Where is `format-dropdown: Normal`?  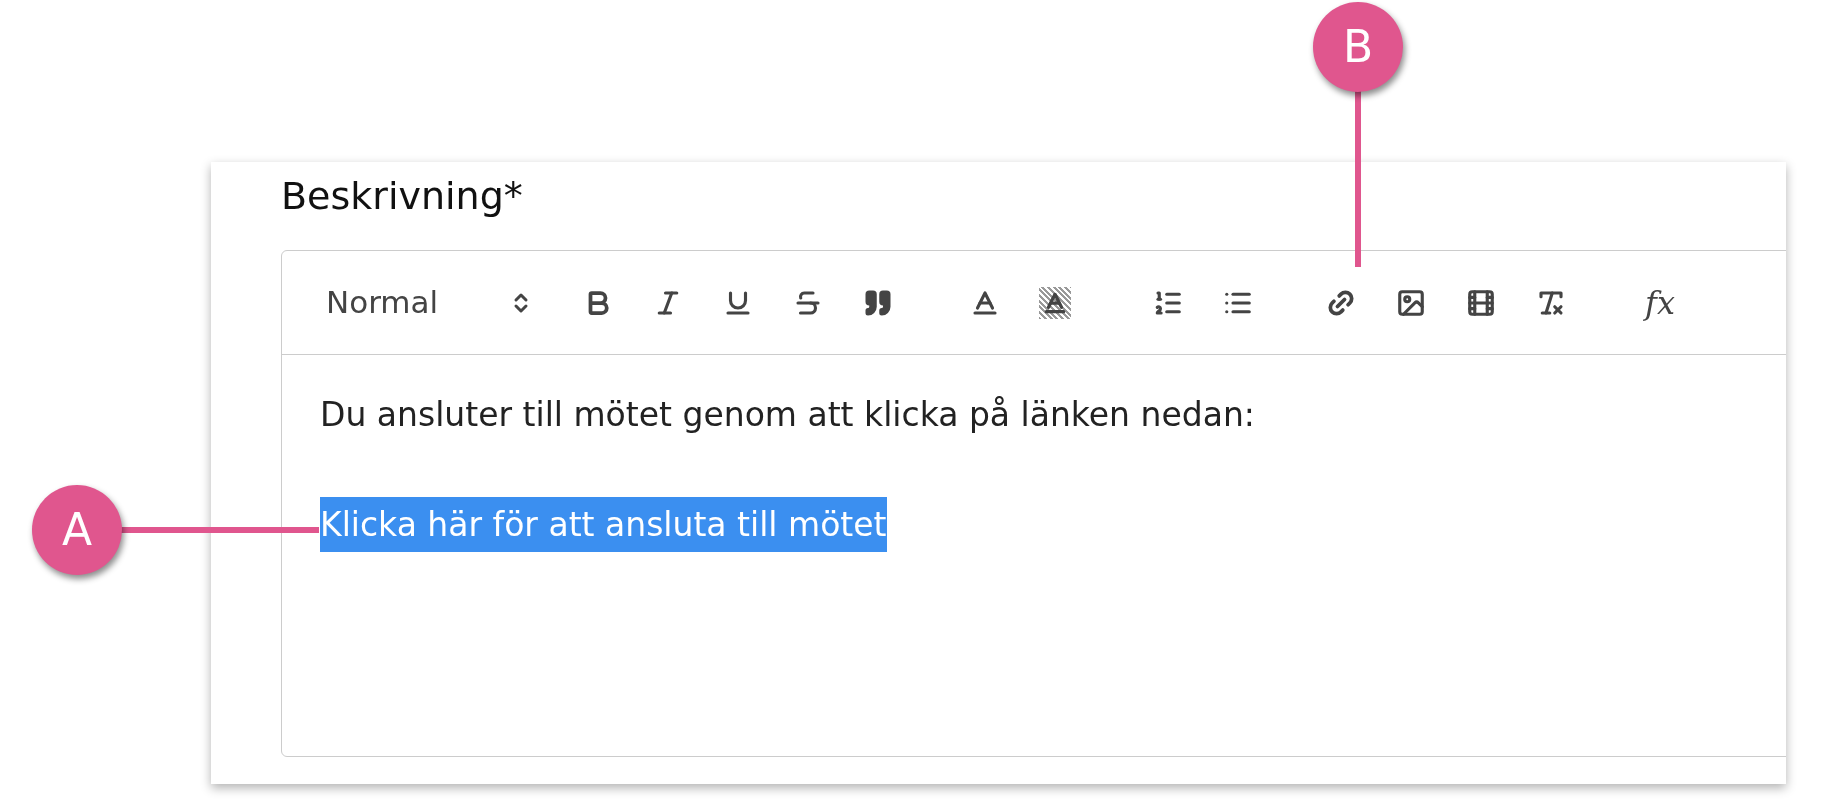 format-dropdown: Normal is located at coordinates (437, 302).